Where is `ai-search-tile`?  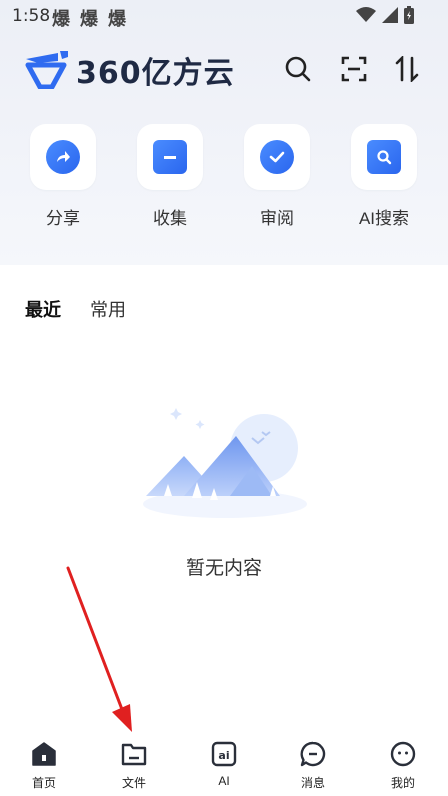
ai-search-tile is located at coordinates (384, 157).